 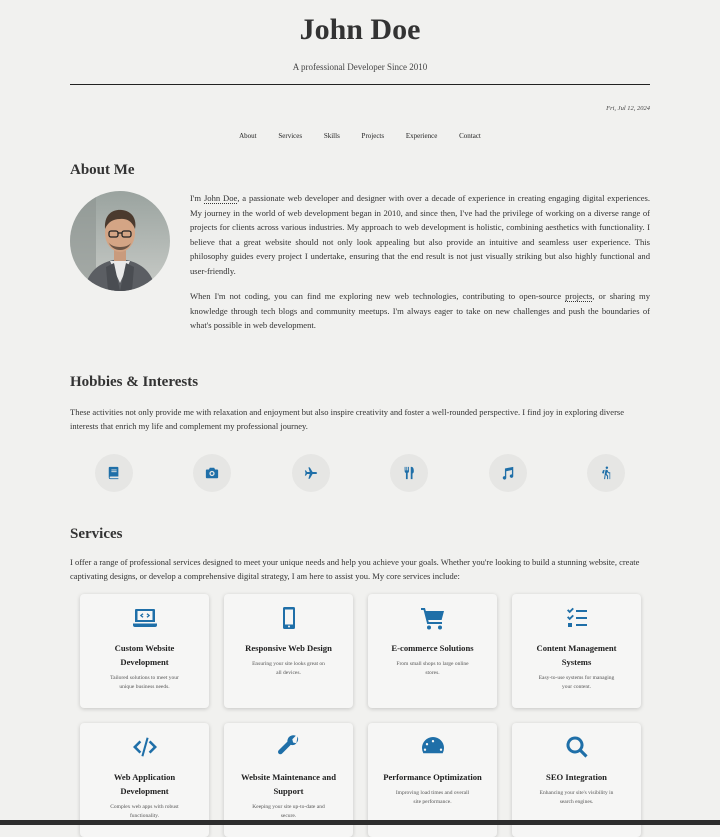 I want to click on nav-projects: Projects, so click(x=373, y=136).